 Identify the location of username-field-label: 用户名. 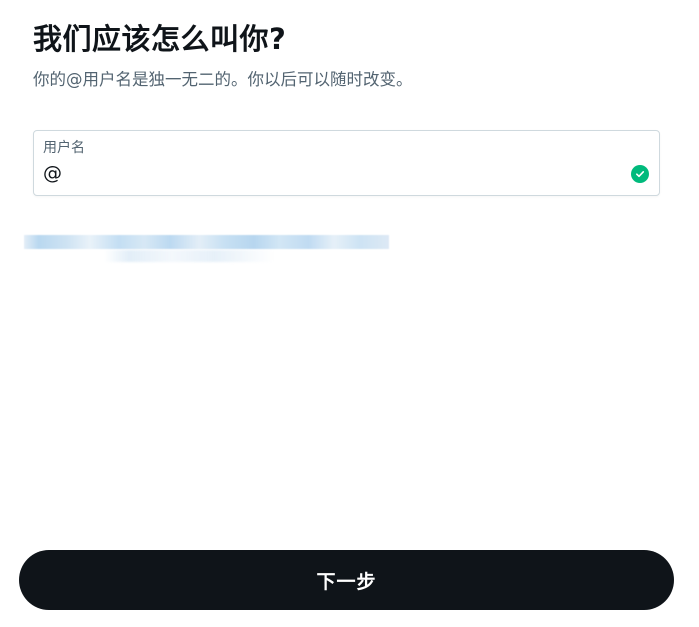
(64, 148).